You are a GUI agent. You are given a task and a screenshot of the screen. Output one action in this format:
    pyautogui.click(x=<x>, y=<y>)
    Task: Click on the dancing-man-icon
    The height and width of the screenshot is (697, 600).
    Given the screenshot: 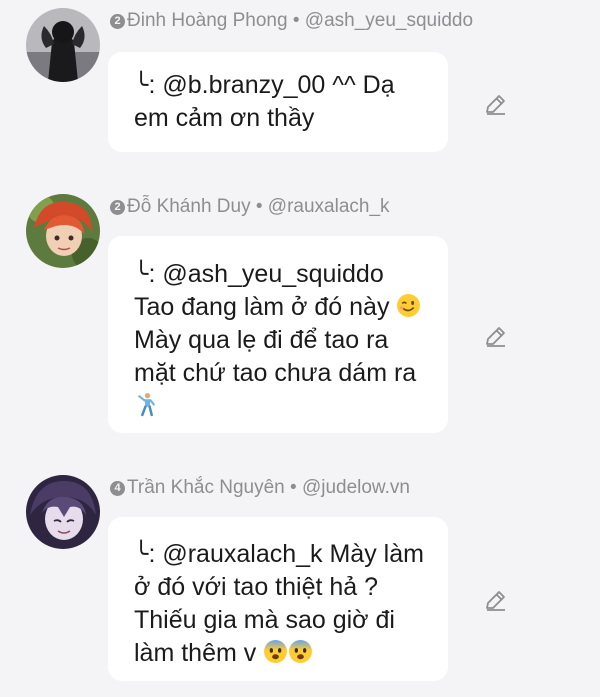 What is the action you would take?
    pyautogui.click(x=146, y=405)
    